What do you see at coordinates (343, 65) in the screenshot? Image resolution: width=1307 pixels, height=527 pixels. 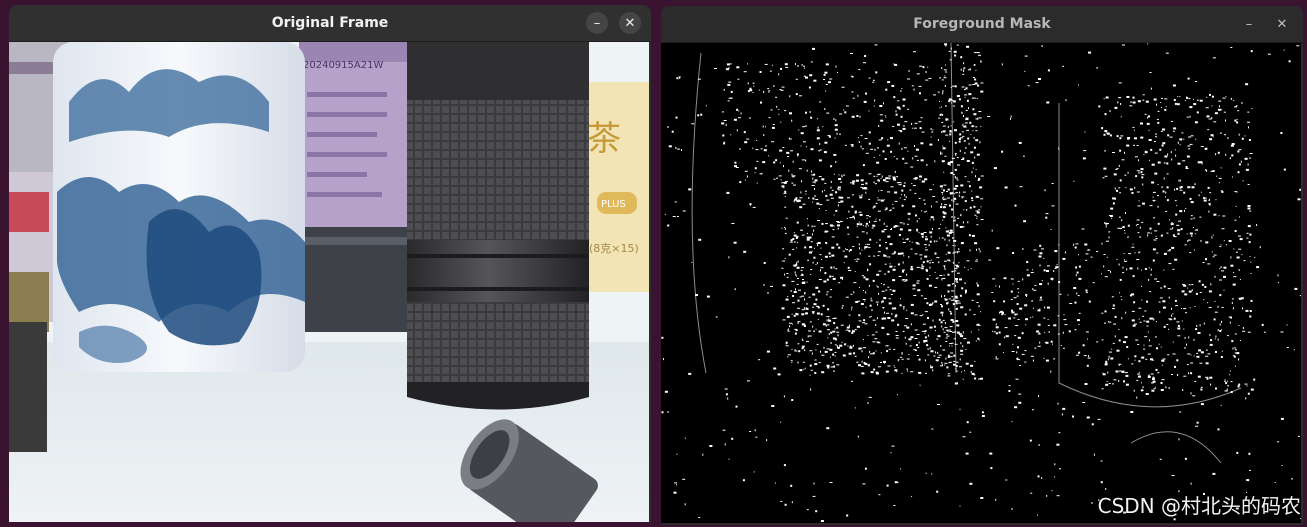 I see `canister-code: 20240915A21W` at bounding box center [343, 65].